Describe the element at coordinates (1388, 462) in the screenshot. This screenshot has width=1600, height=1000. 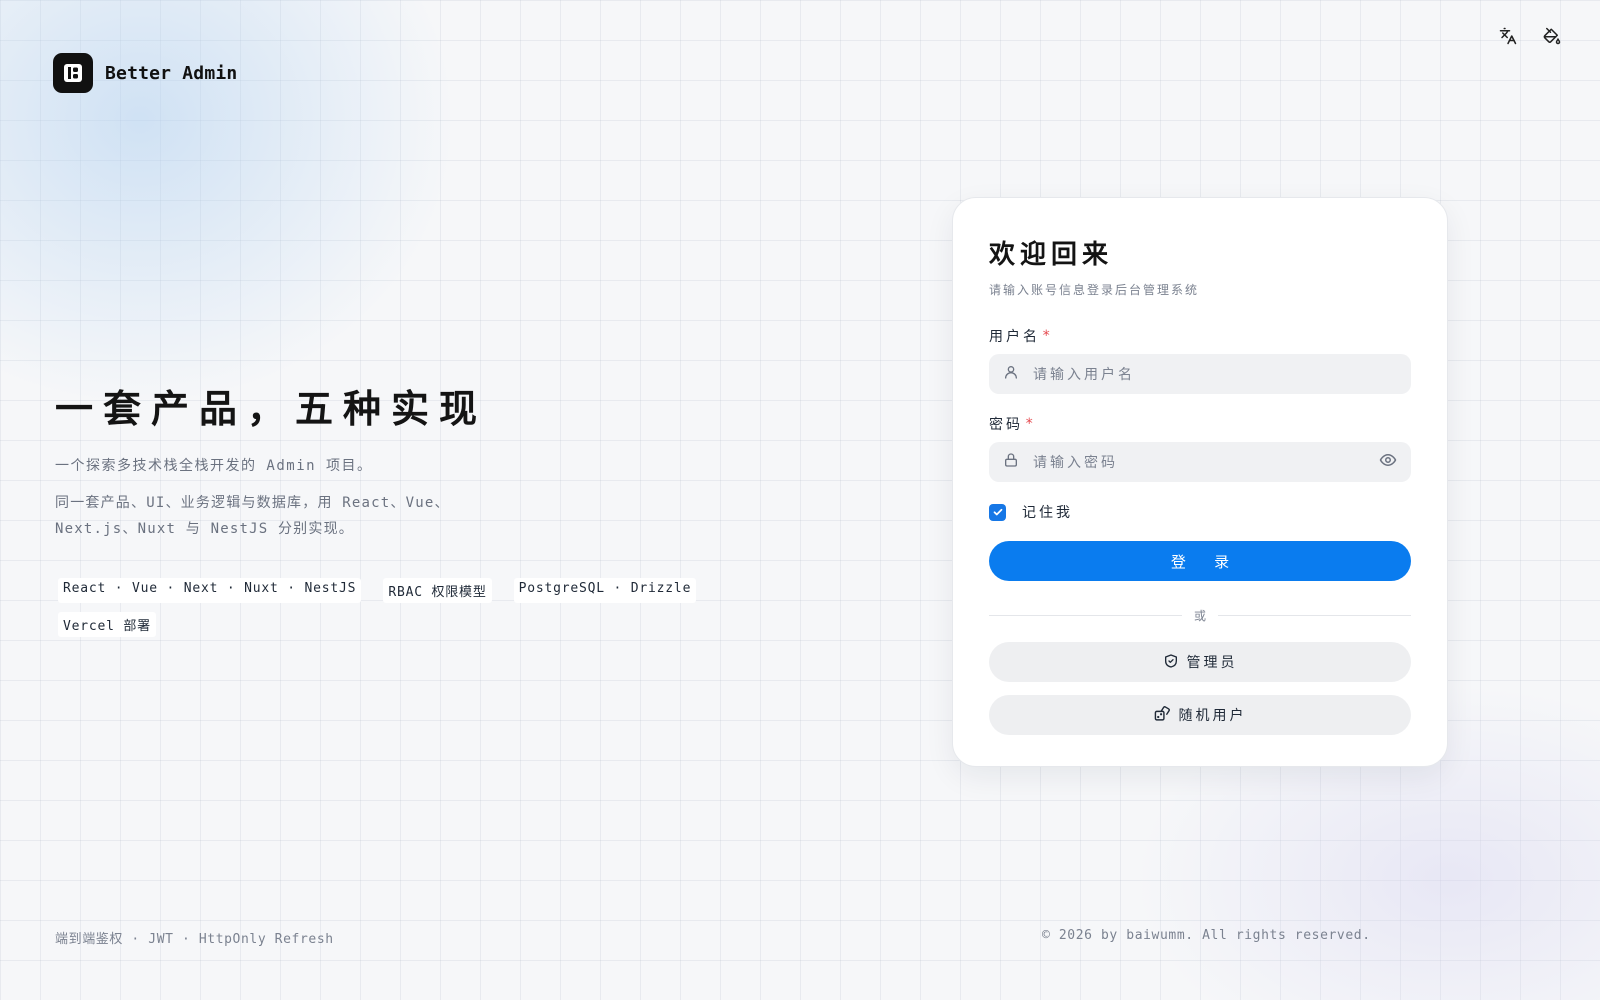
I see `eye-icon` at that location.